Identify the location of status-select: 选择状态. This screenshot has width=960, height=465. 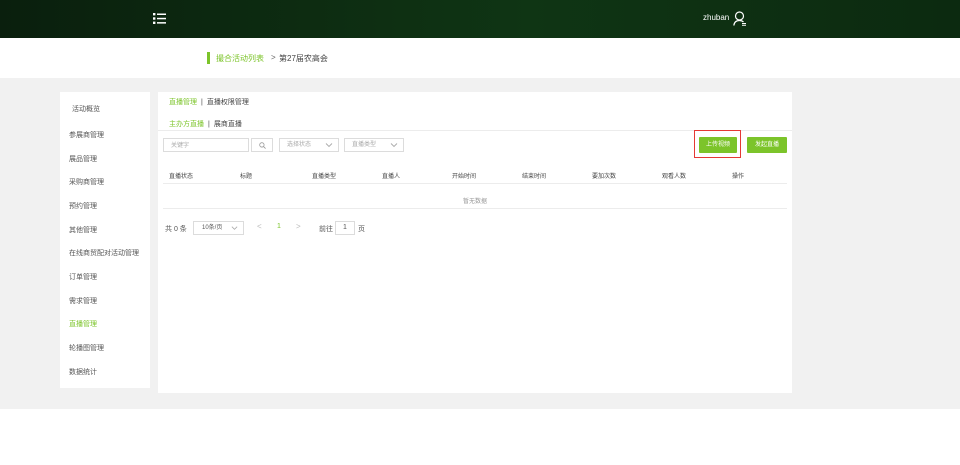
(309, 145).